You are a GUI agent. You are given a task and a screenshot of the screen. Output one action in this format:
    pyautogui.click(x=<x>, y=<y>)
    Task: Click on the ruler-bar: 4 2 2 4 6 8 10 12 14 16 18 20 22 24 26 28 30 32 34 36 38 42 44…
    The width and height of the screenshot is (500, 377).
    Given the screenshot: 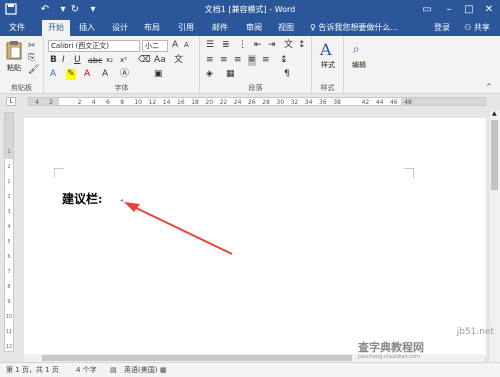 What is the action you would take?
    pyautogui.click(x=257, y=101)
    